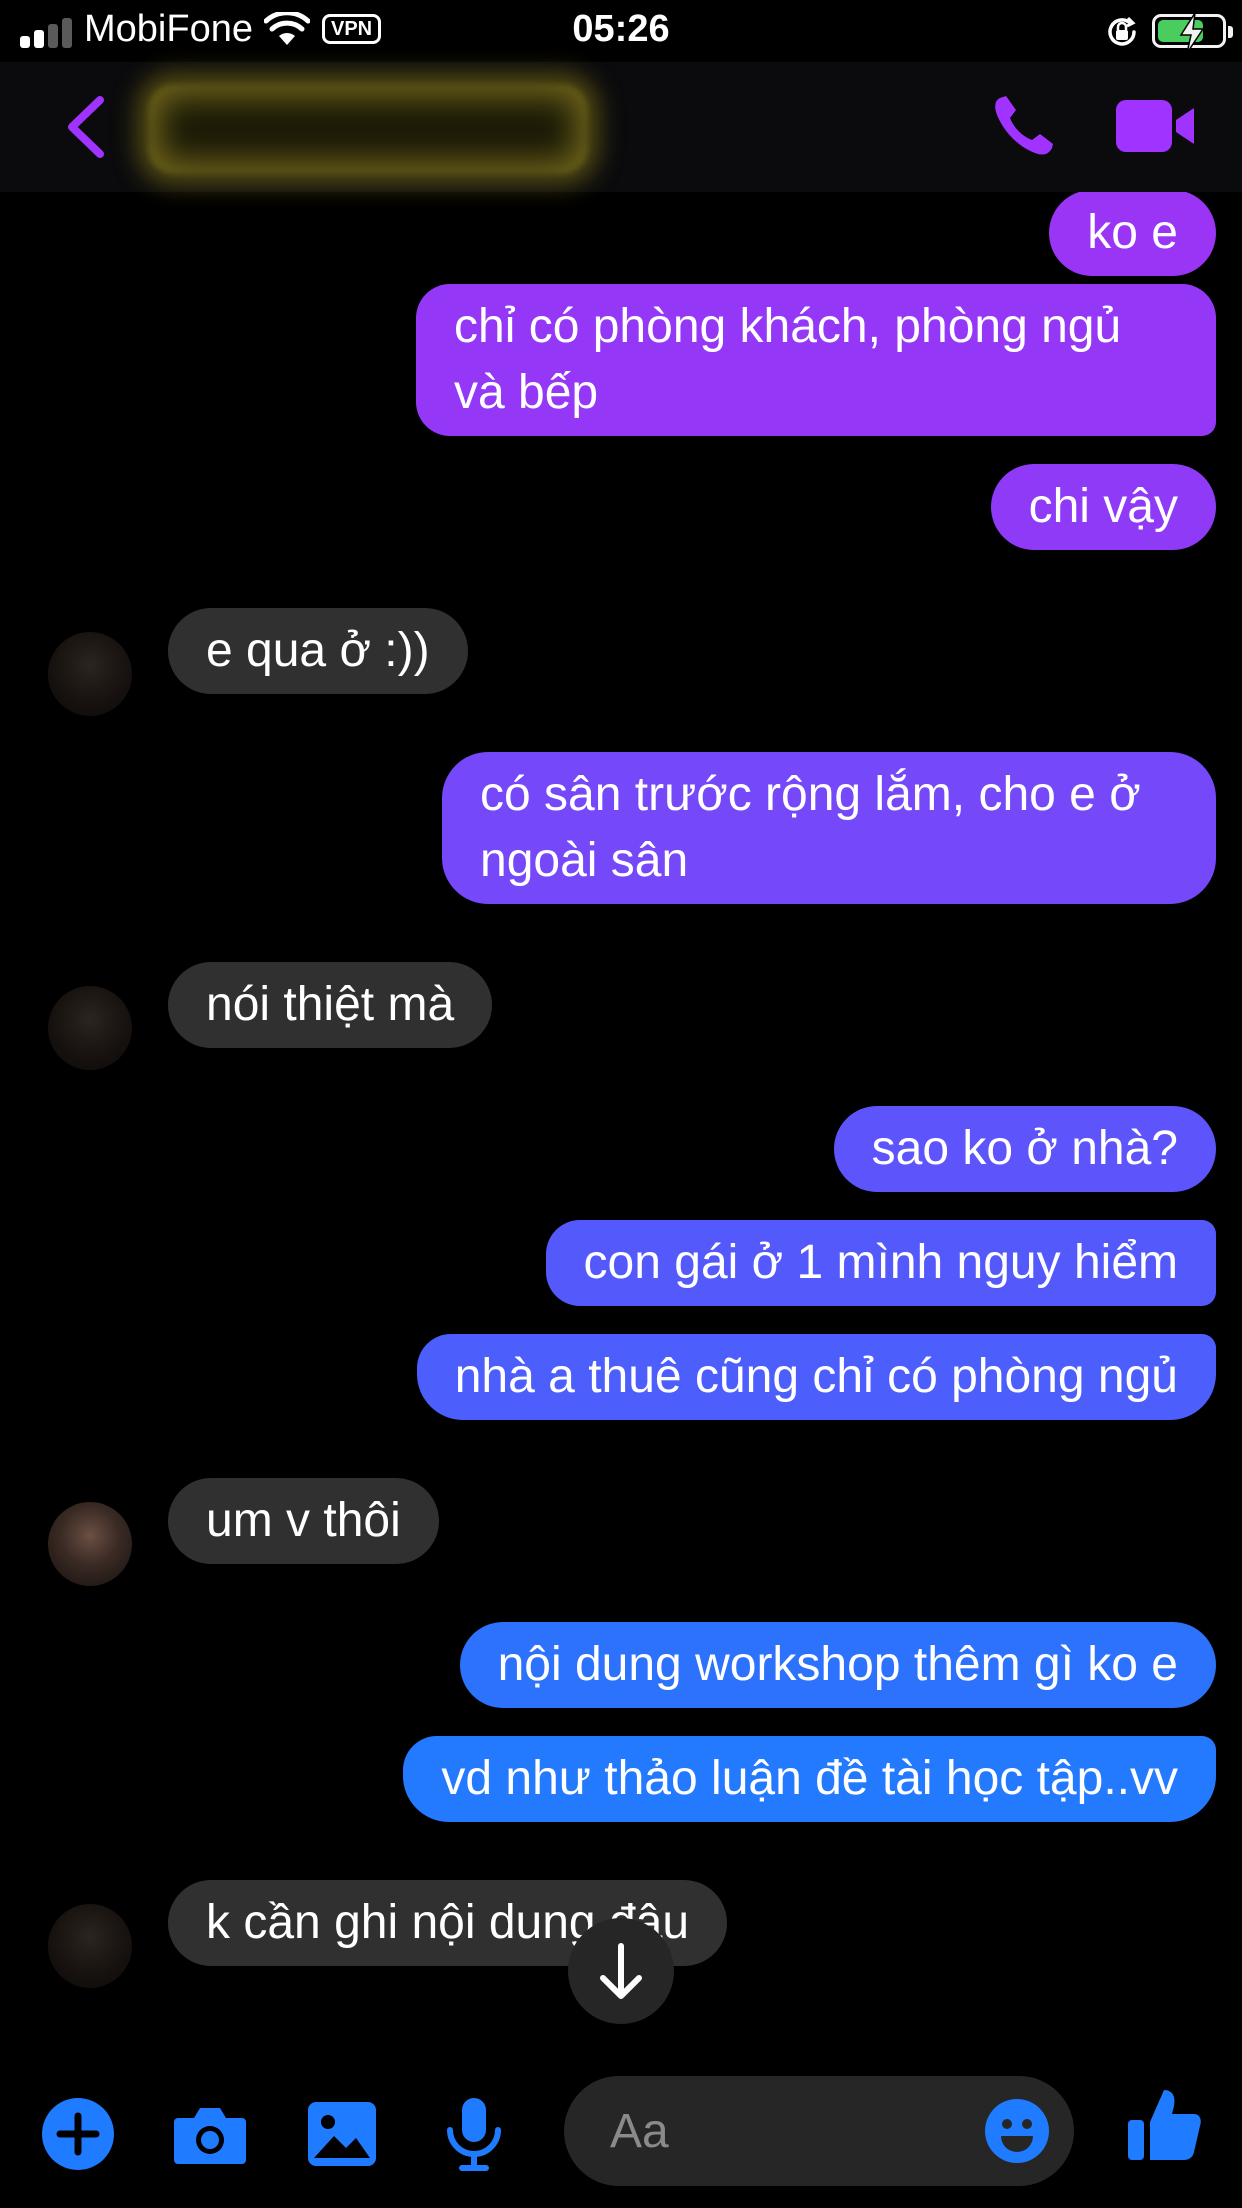 This screenshot has width=1242, height=2208. What do you see at coordinates (78, 2134) in the screenshot?
I see `add-icon` at bounding box center [78, 2134].